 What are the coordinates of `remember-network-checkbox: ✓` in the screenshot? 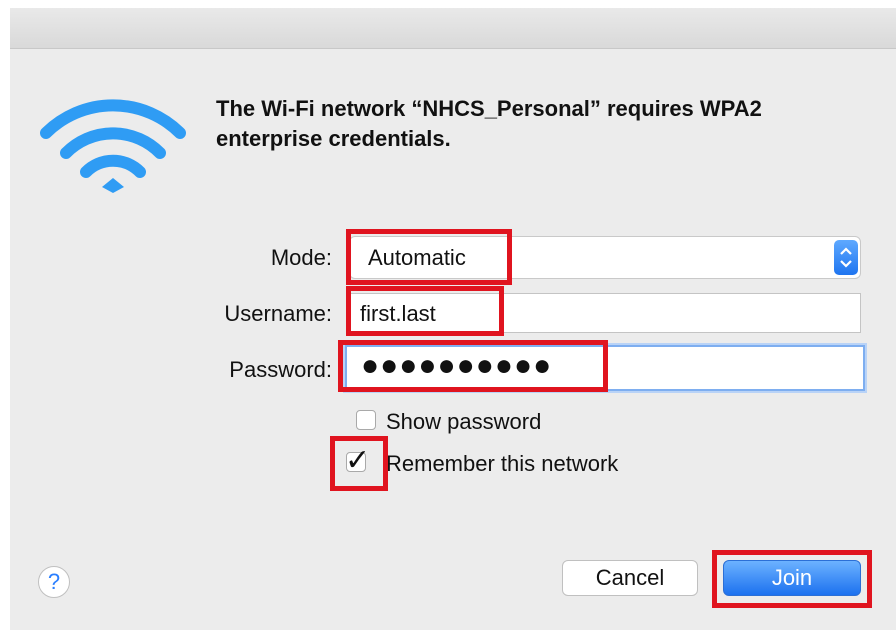 It's located at (357, 461).